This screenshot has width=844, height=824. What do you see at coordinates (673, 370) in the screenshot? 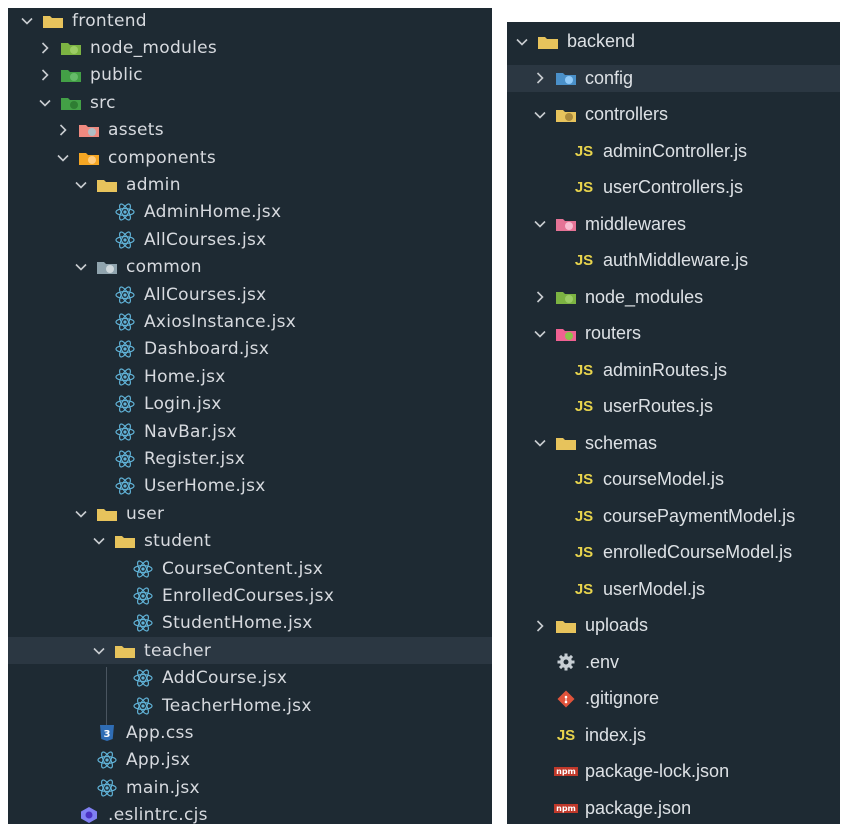
I see `file-row: JS adminRoutes.js` at bounding box center [673, 370].